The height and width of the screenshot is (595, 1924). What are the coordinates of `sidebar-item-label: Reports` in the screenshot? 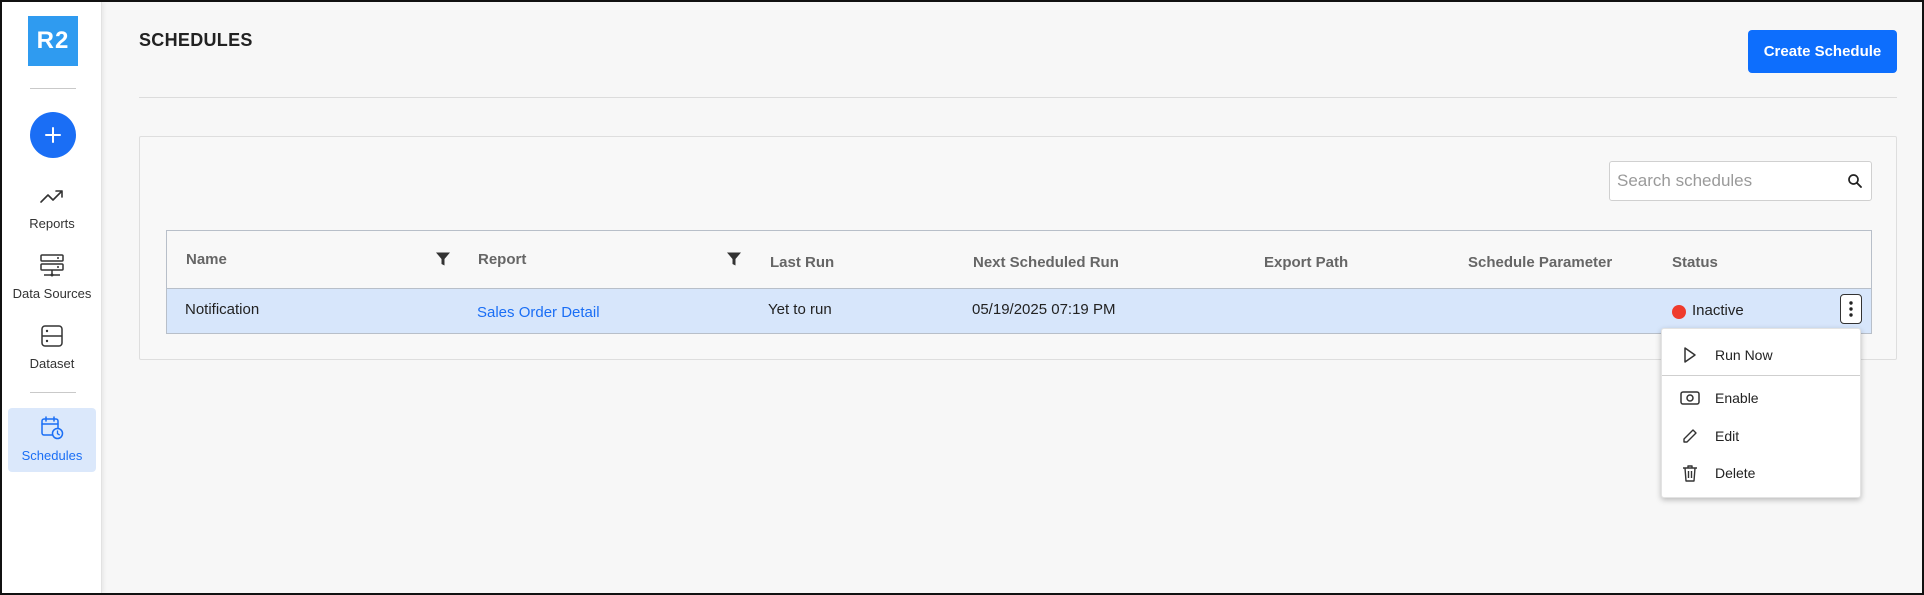 It's located at (52, 223).